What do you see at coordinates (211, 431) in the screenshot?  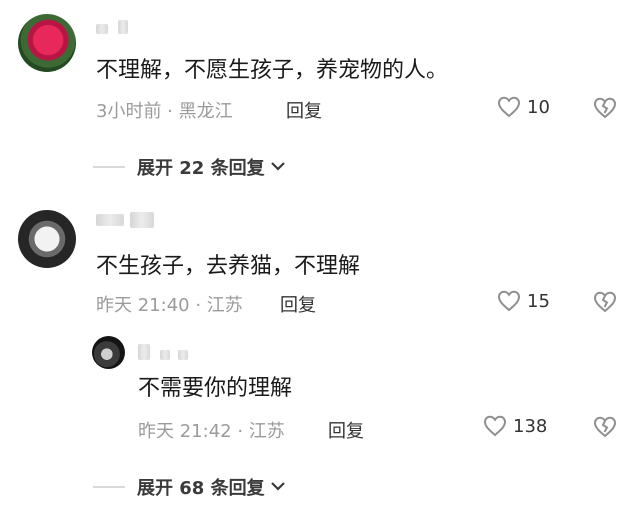 I see `reply-meta: 昨天 21:42 · 江苏` at bounding box center [211, 431].